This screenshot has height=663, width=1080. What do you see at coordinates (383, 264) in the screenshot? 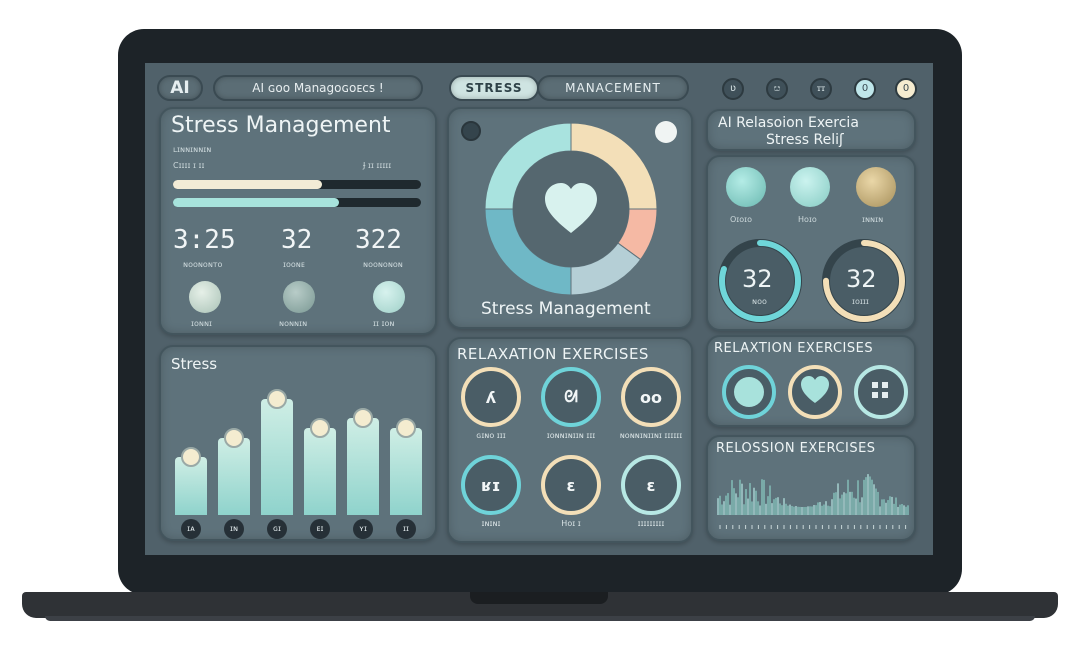
I see `stat-label-3: ɴᴏᴏɴᴏɴᴏɴ` at bounding box center [383, 264].